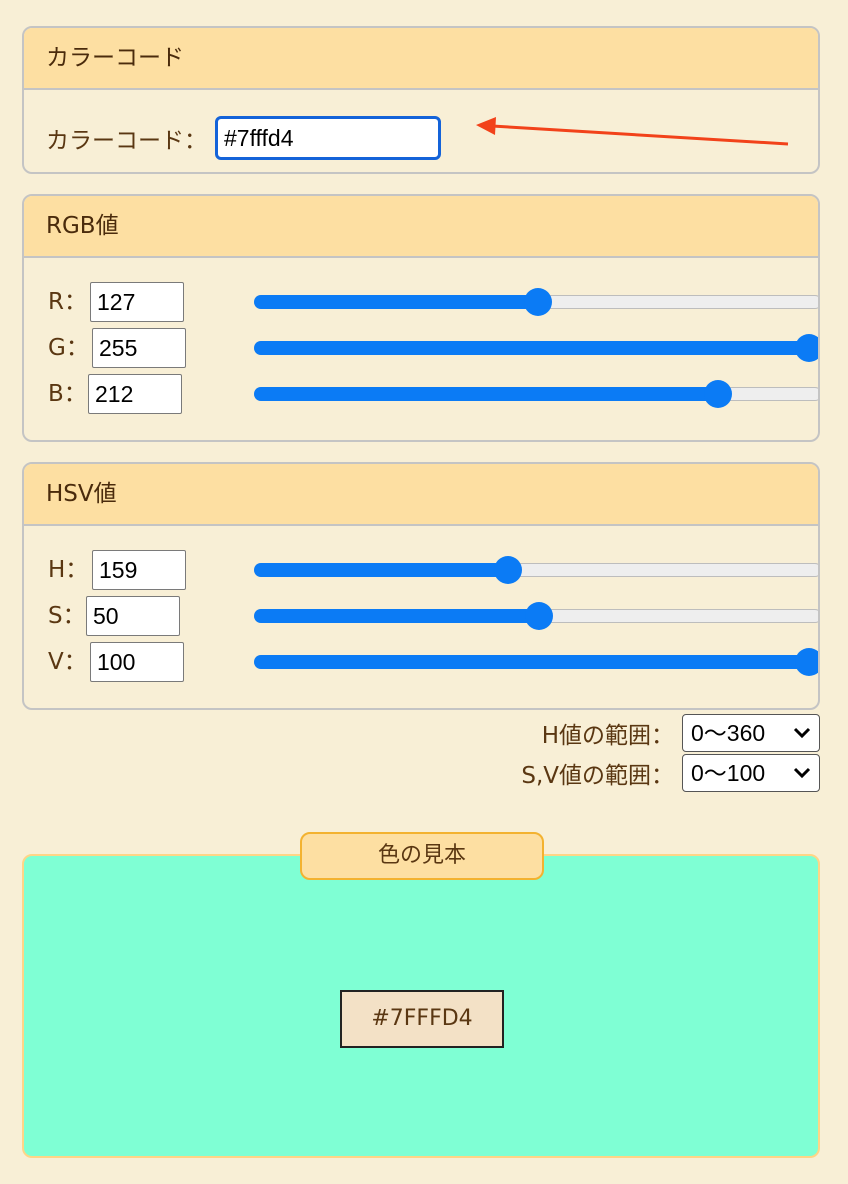  I want to click on b-slider, so click(536, 394).